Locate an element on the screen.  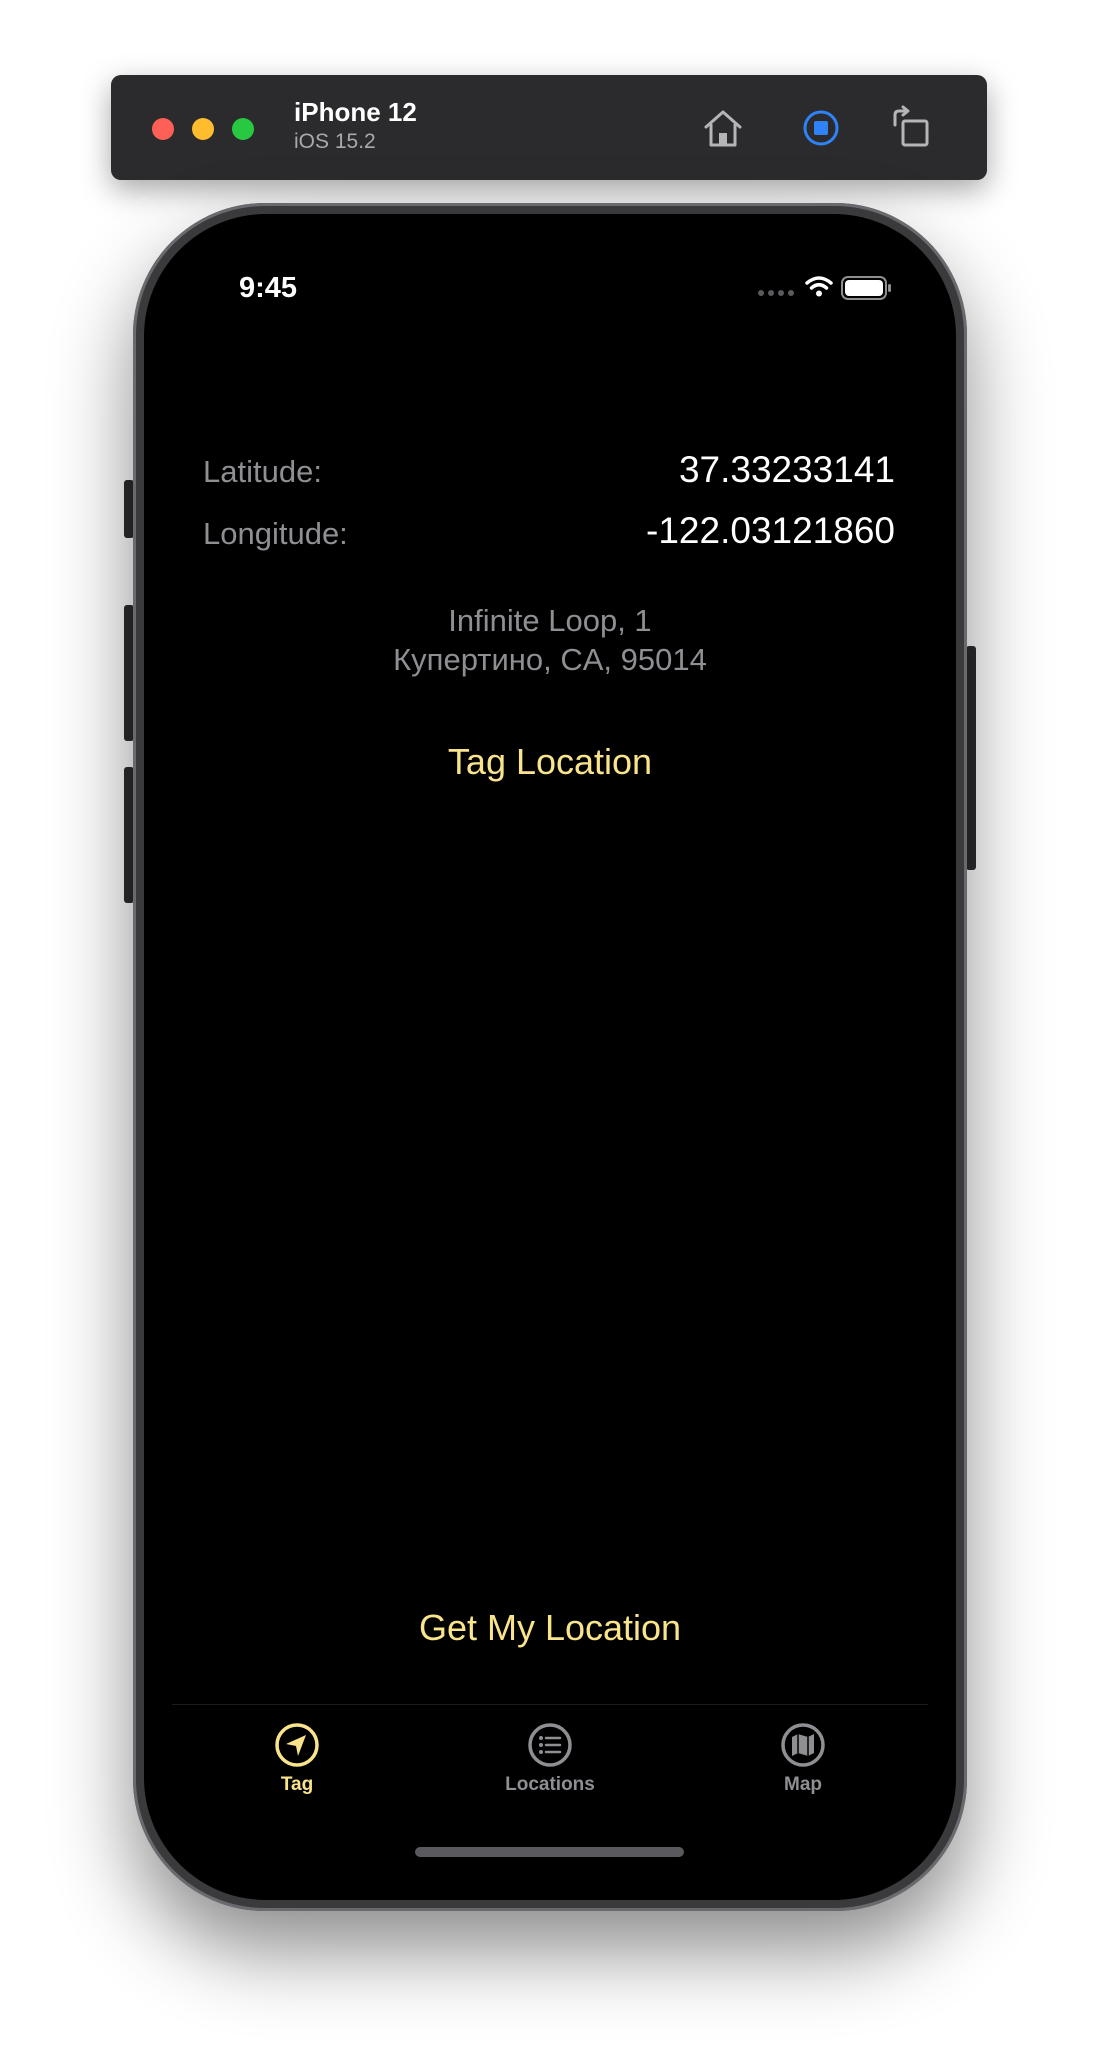
home-icon is located at coordinates (723, 128).